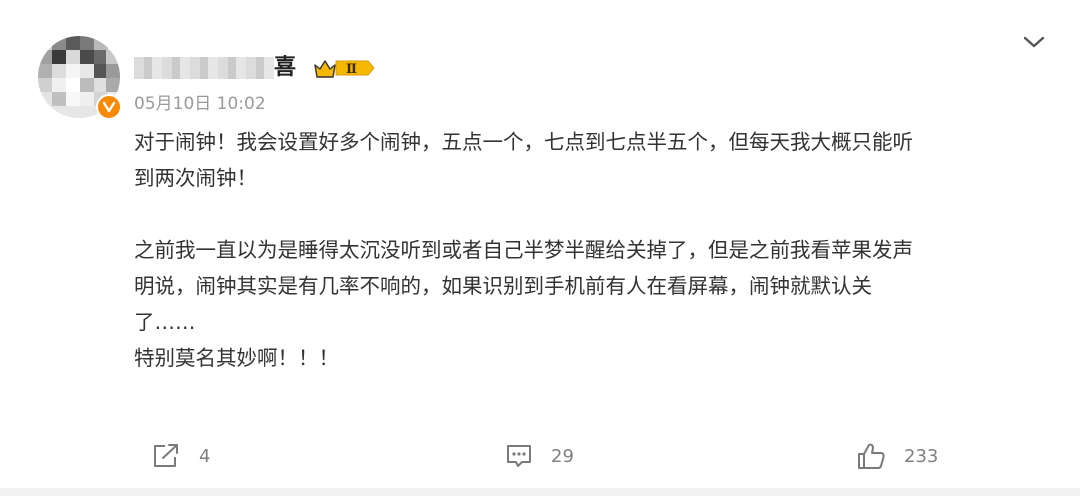 This screenshot has width=1080, height=496. Describe the element at coordinates (562, 456) in the screenshot. I see `comment-count: 29` at that location.